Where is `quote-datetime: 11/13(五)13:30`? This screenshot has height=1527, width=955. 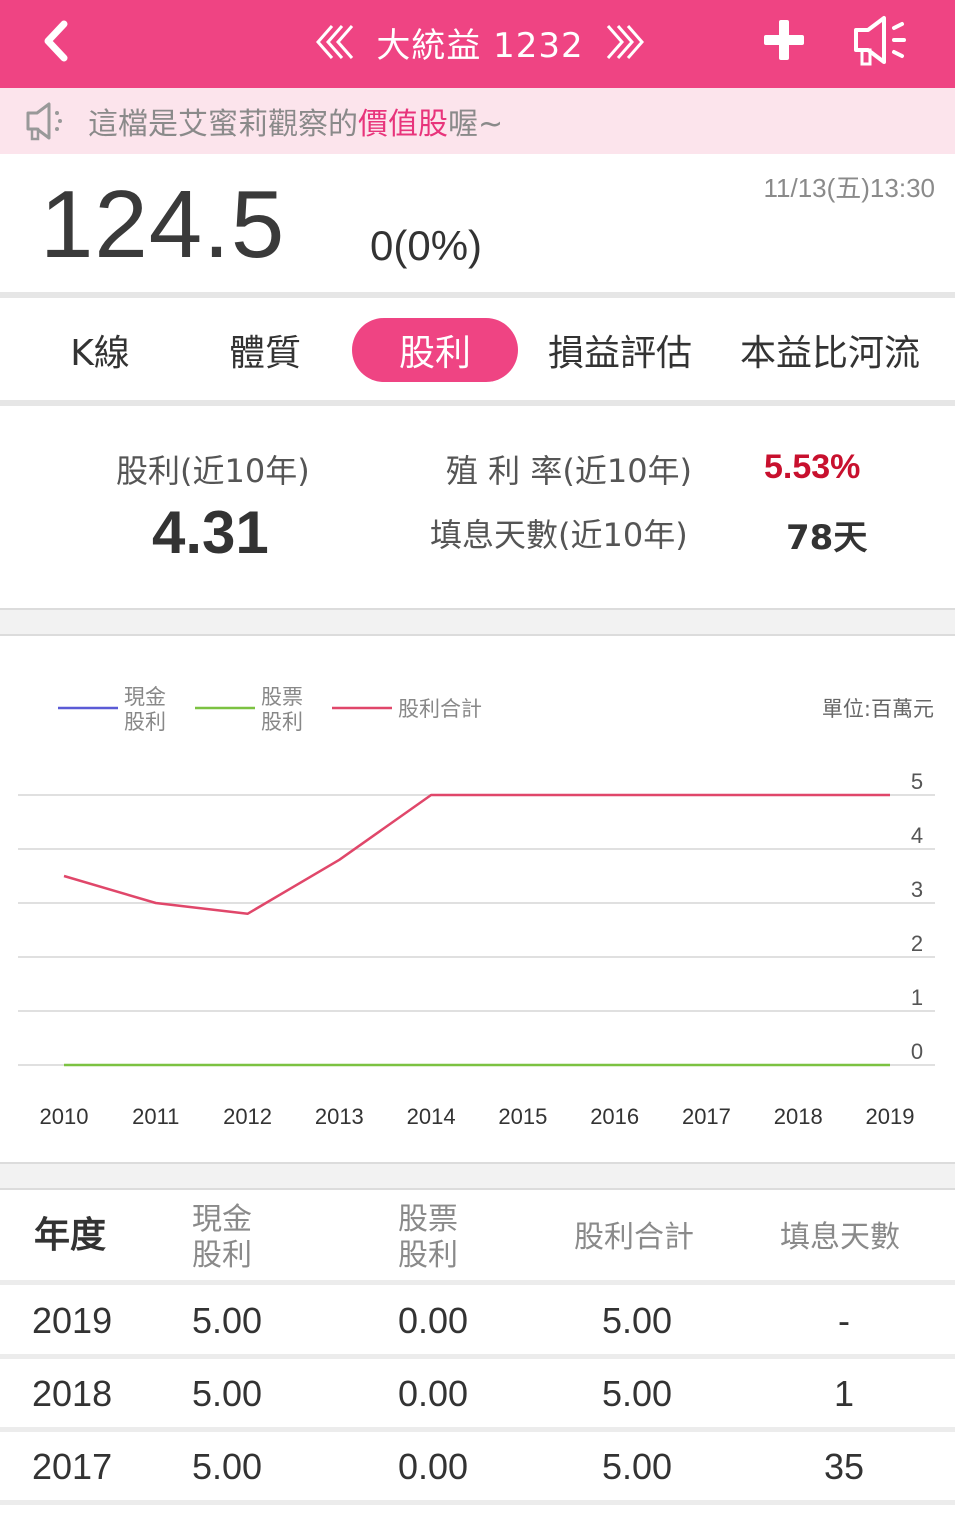
quote-datetime: 11/13(五)13:30 is located at coordinates (849, 188).